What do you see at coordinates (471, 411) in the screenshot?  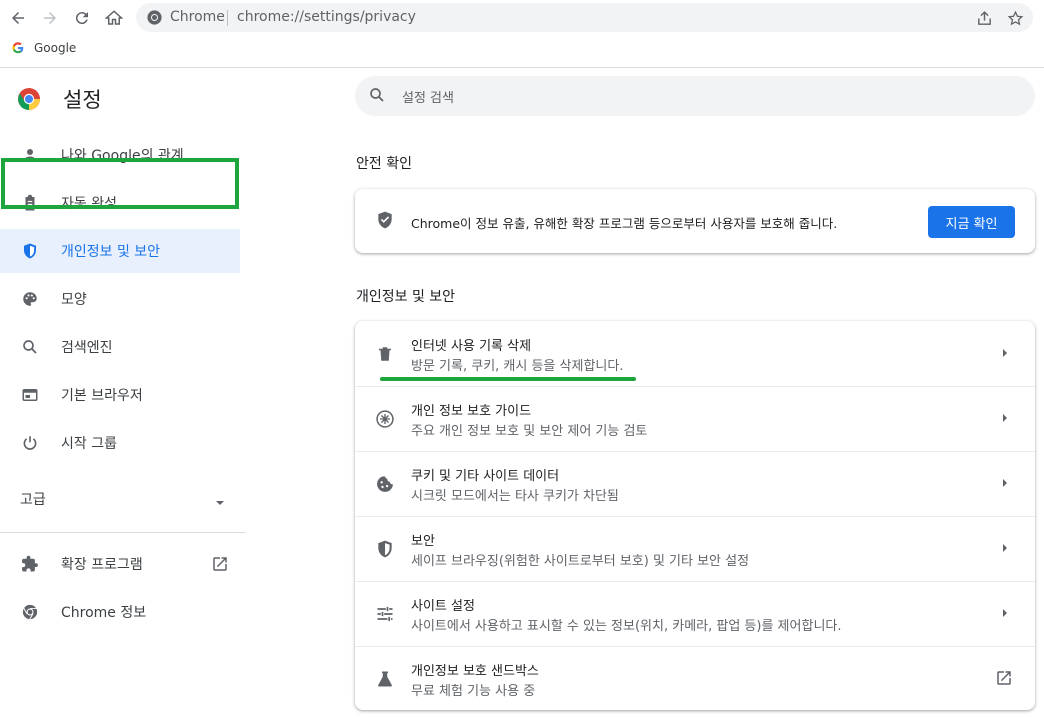 I see `row-title: 개인 정보 보호 가이드` at bounding box center [471, 411].